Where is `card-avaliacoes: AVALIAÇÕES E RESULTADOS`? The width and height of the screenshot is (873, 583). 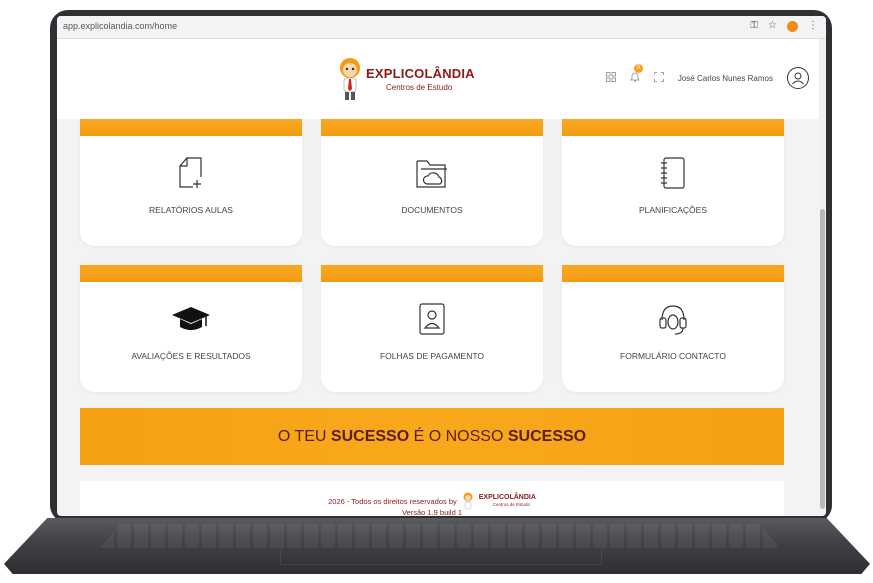 card-avaliacoes: AVALIAÇÕES E RESULTADOS is located at coordinates (191, 328).